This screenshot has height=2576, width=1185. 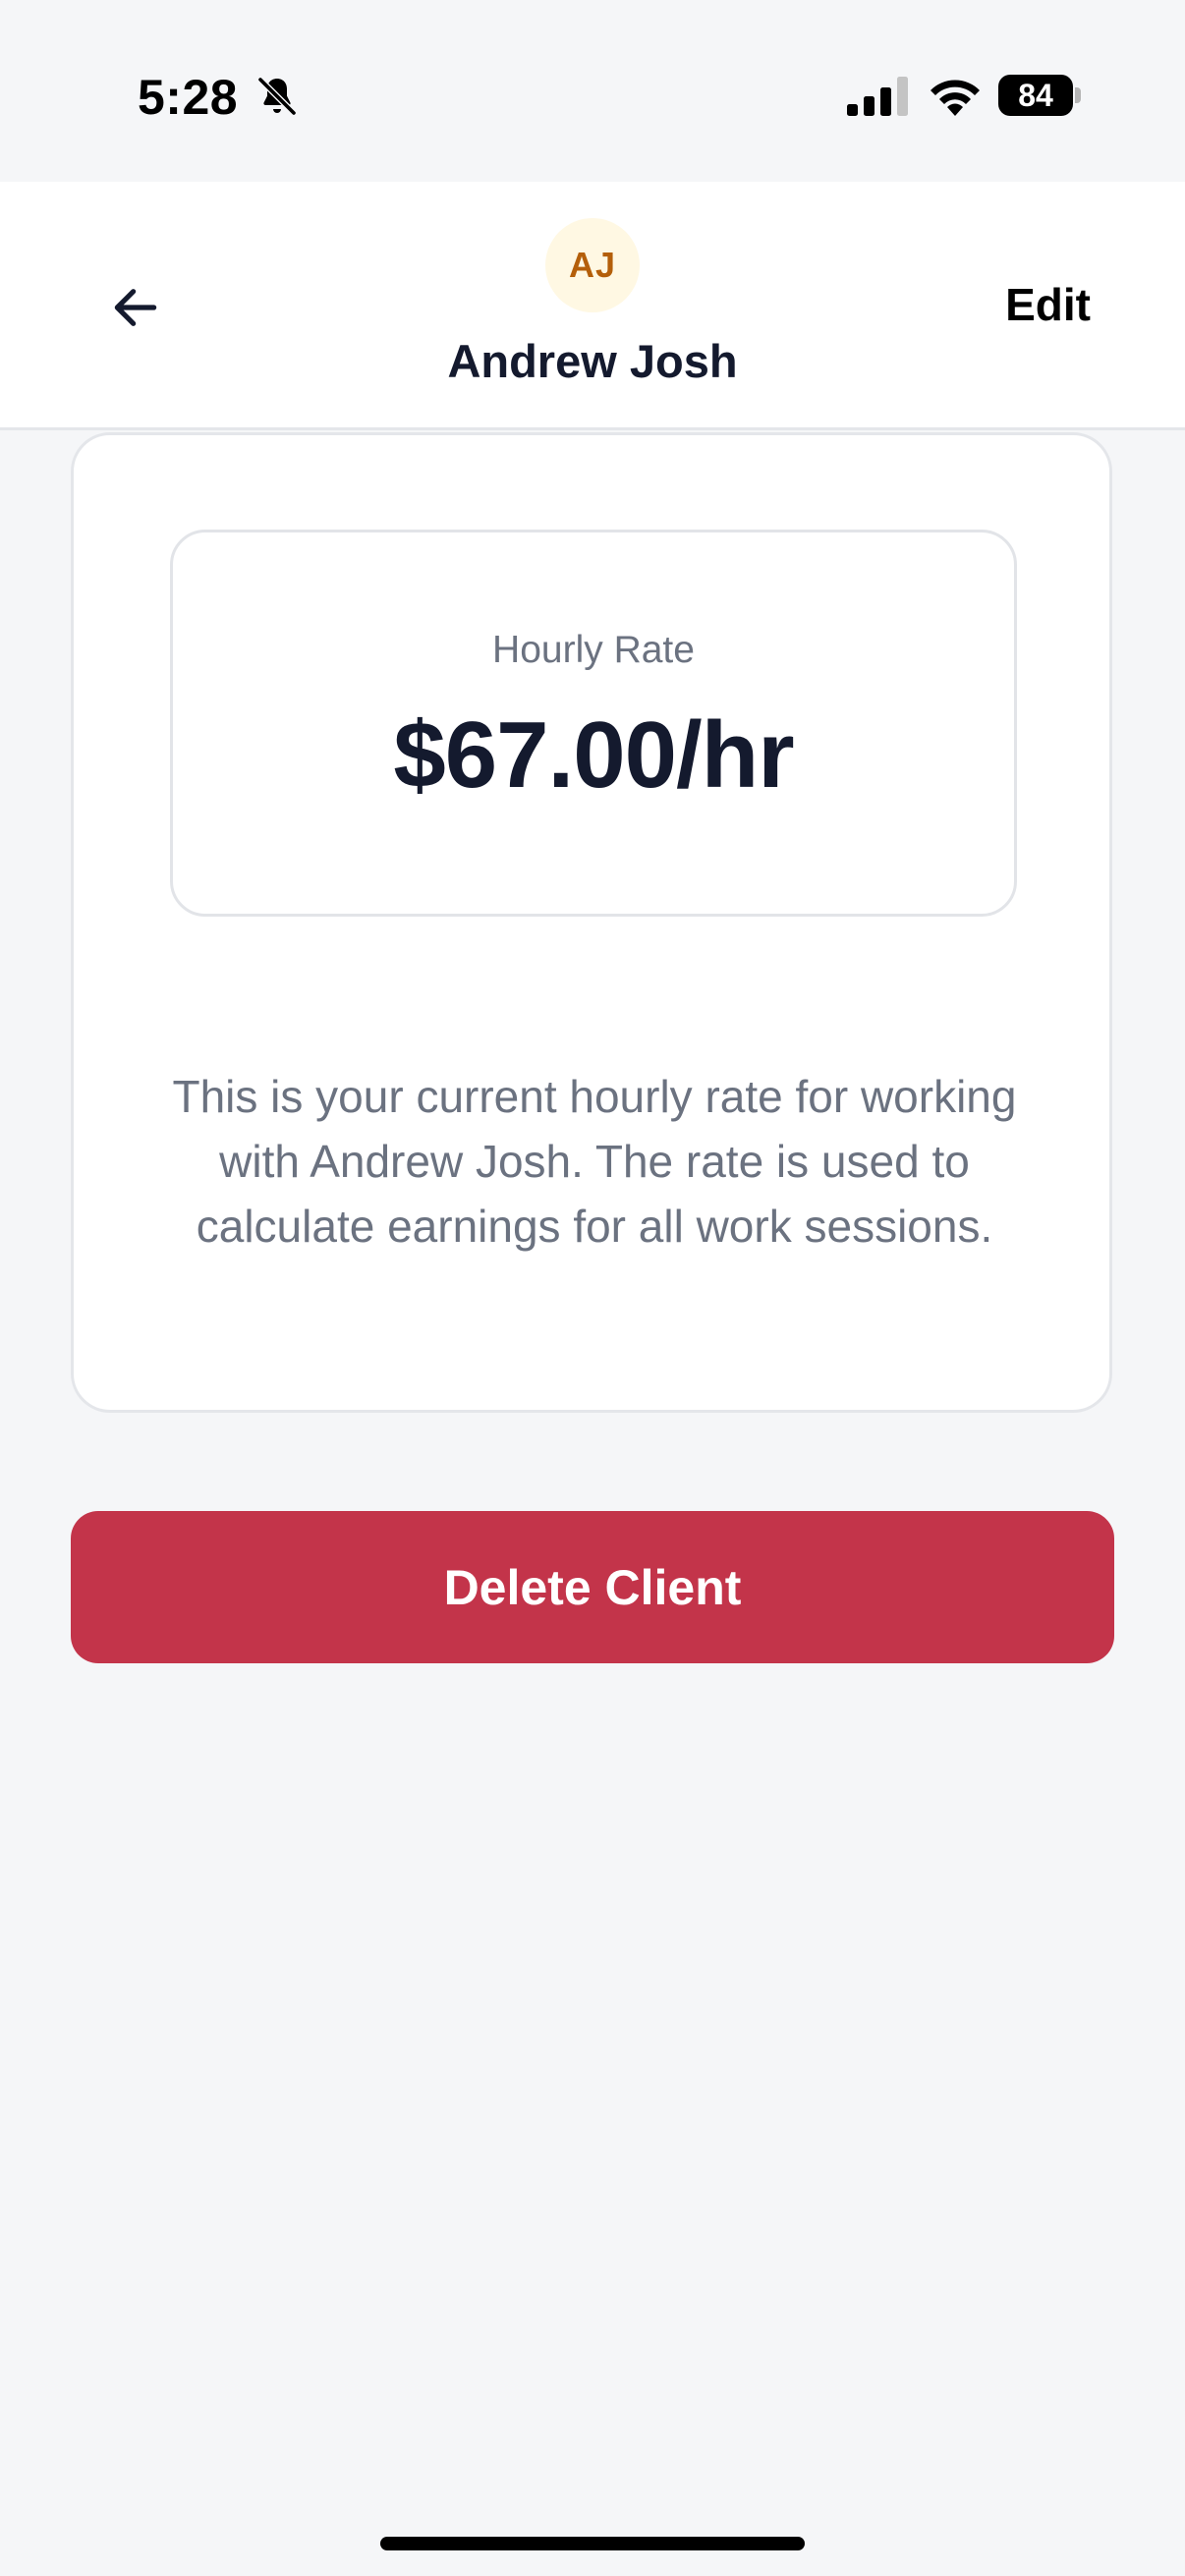 What do you see at coordinates (592, 2543) in the screenshot?
I see `home-indicator` at bounding box center [592, 2543].